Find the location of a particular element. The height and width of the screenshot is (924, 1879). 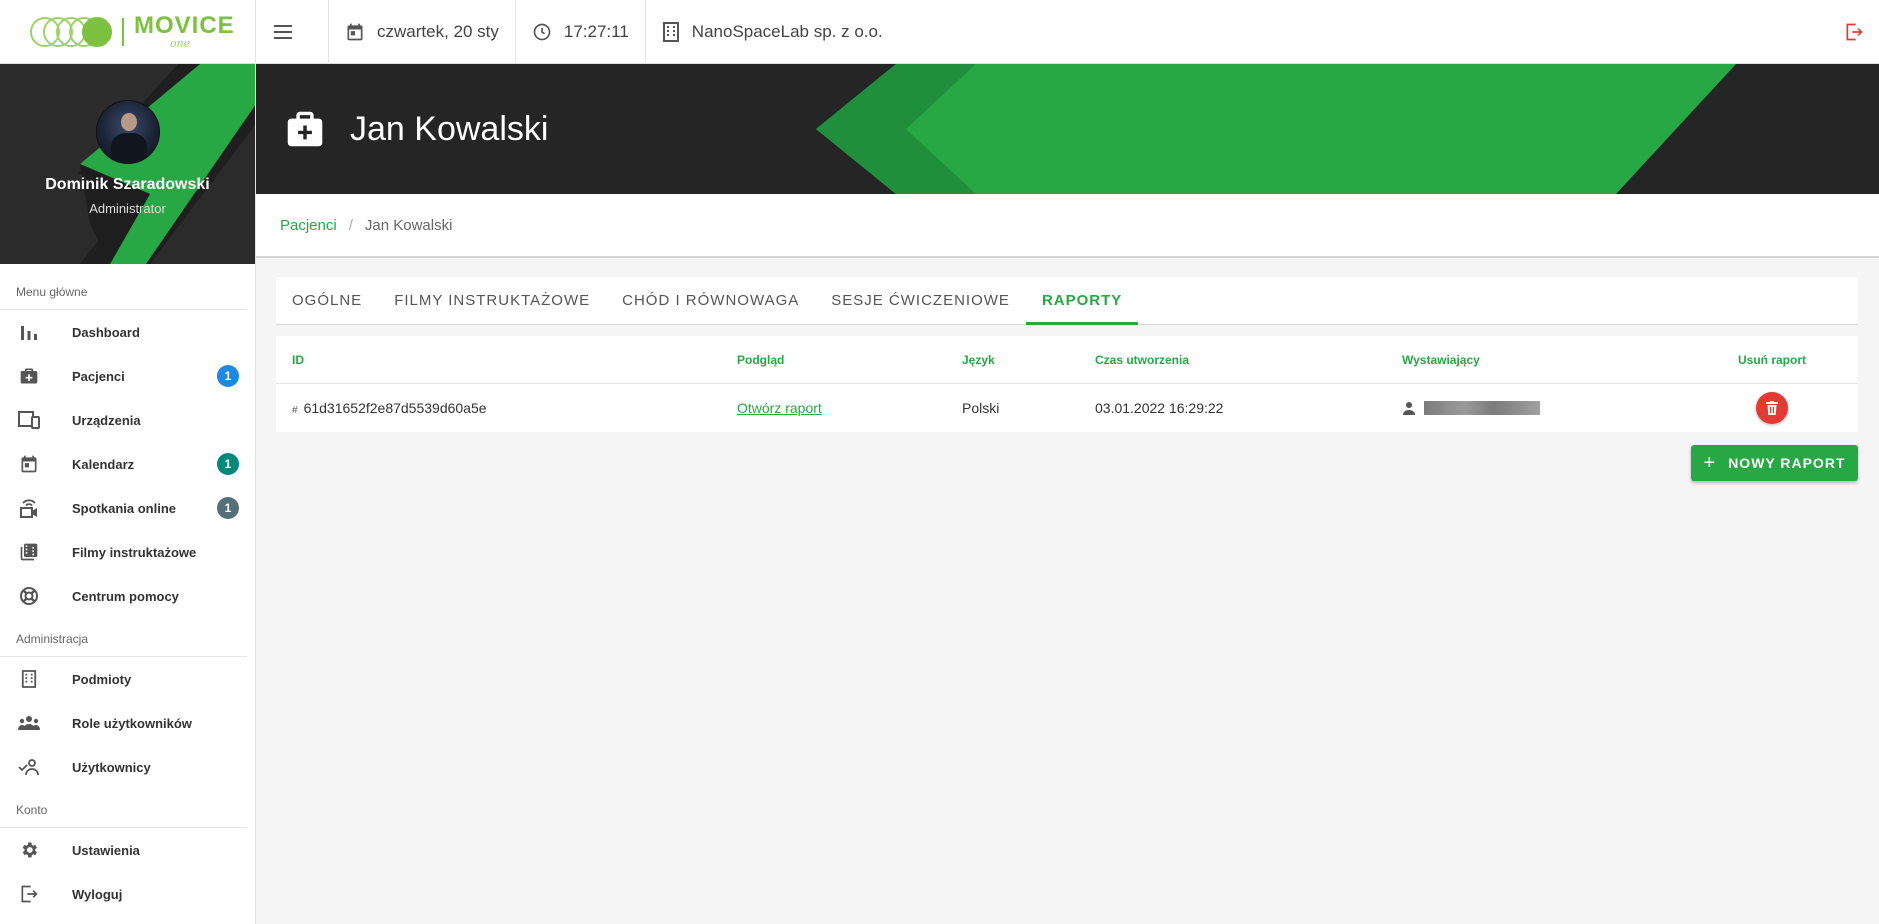

sidebar-item-podmioty: Podmioty is located at coordinates (127, 679).